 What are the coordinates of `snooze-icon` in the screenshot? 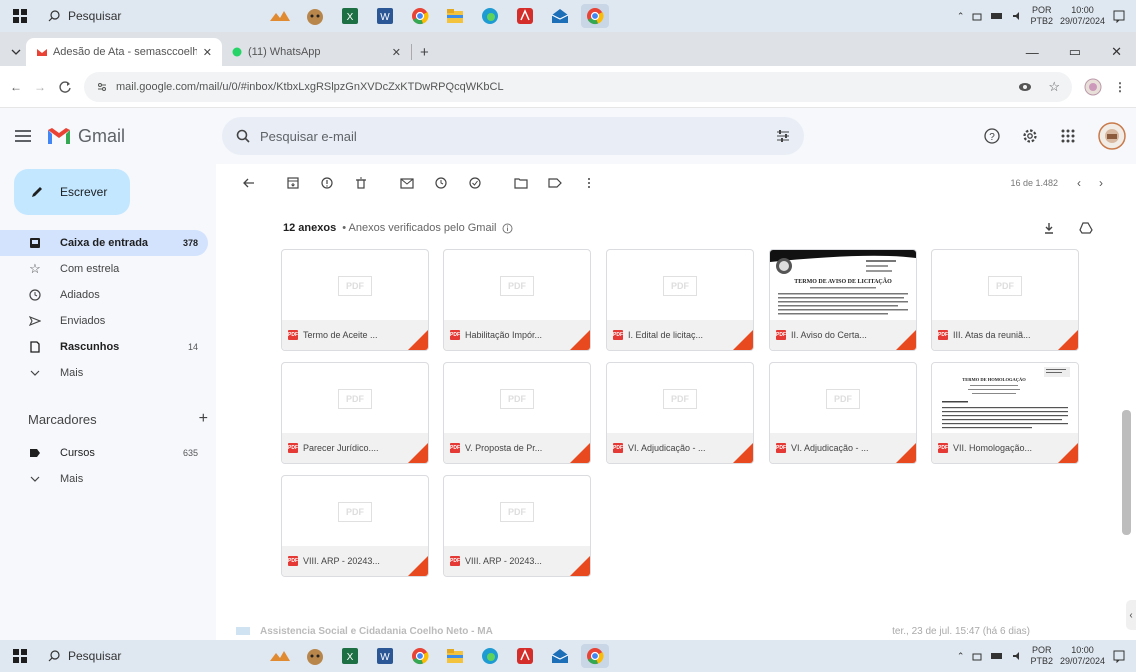 It's located at (441, 183).